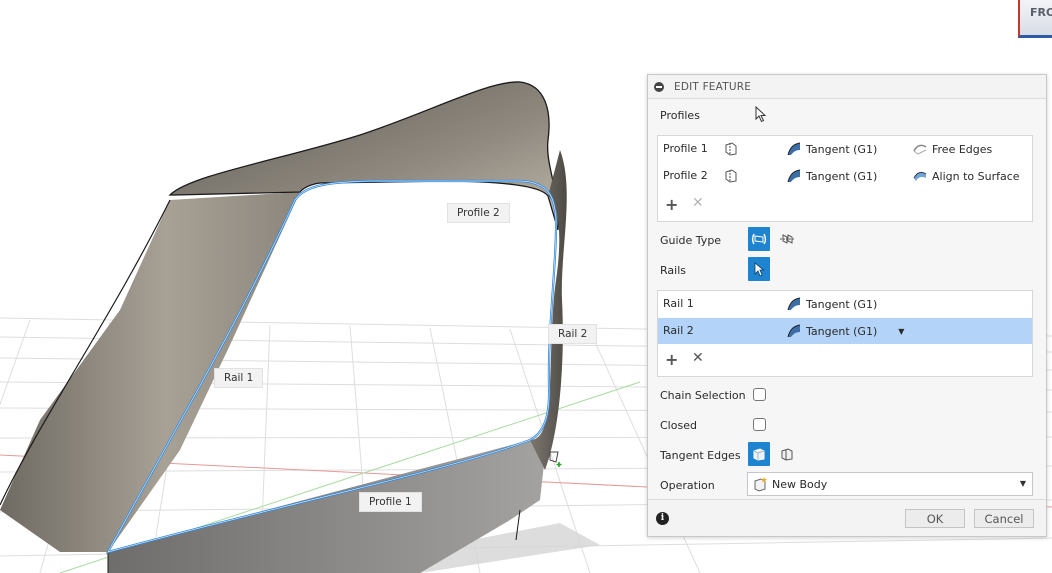 The width and height of the screenshot is (1052, 573). What do you see at coordinates (680, 115) in the screenshot?
I see `profiles-label: Profiles` at bounding box center [680, 115].